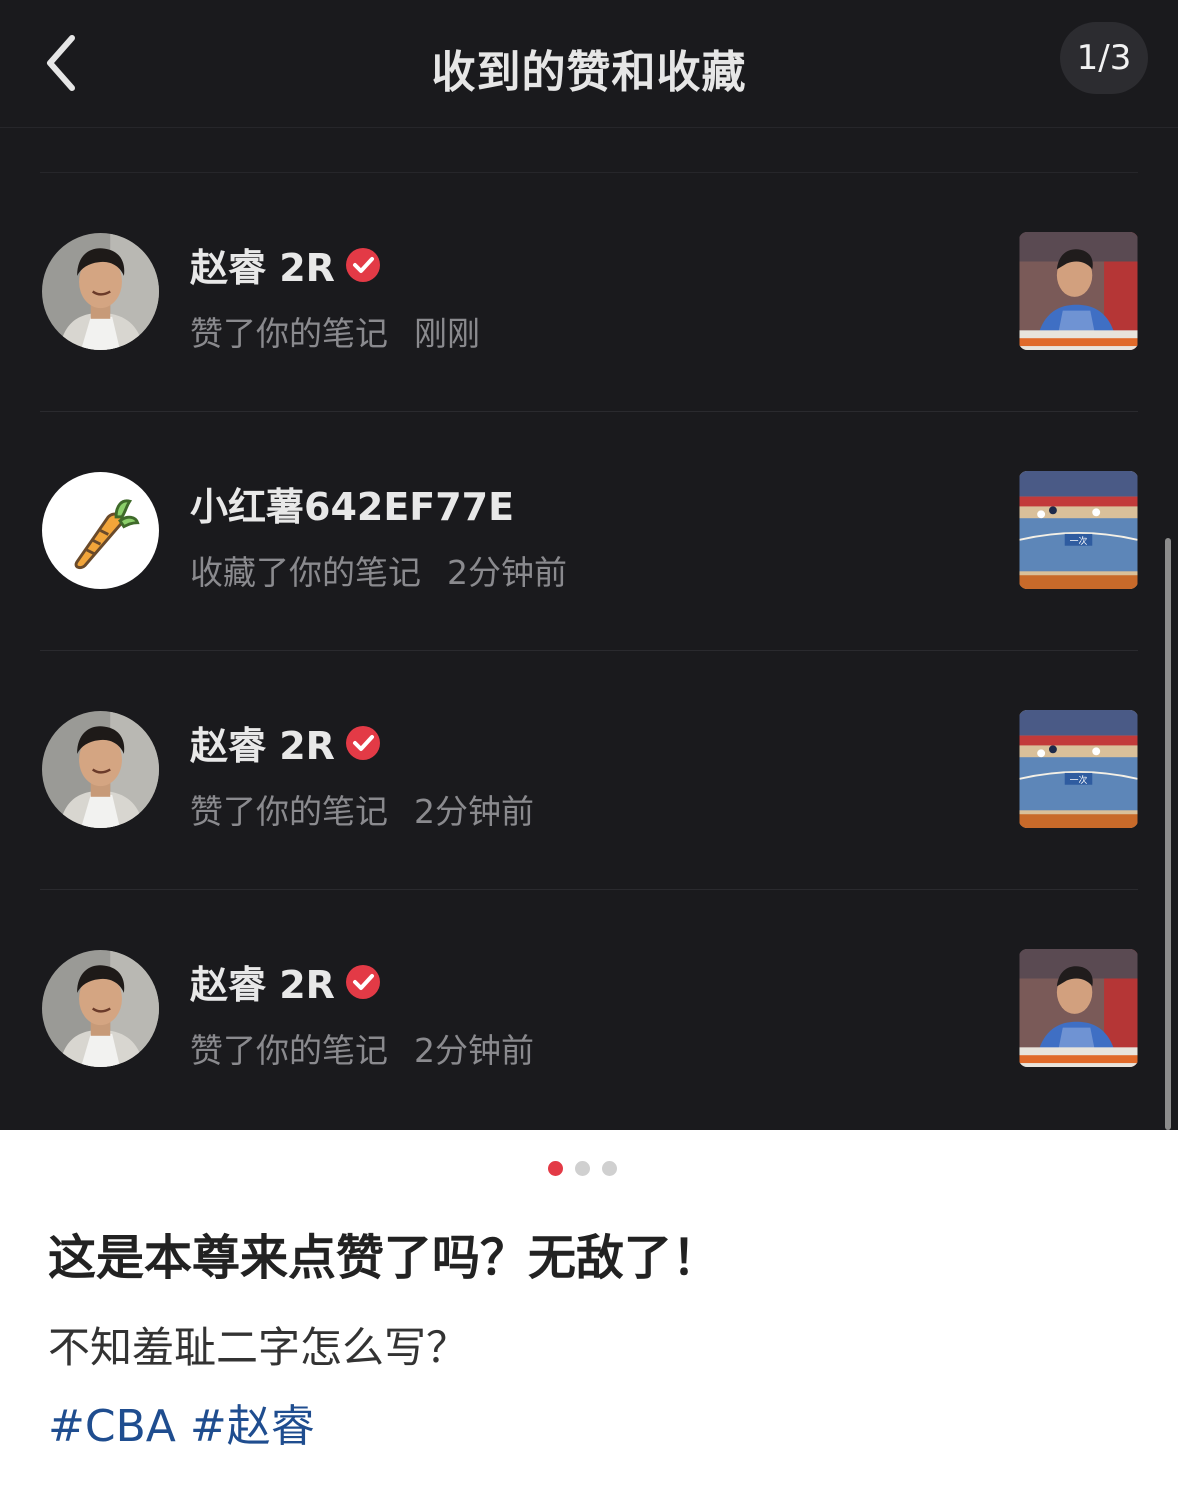 This screenshot has height=1486, width=1178. I want to click on image-page-indicator: 1/3, so click(1104, 58).